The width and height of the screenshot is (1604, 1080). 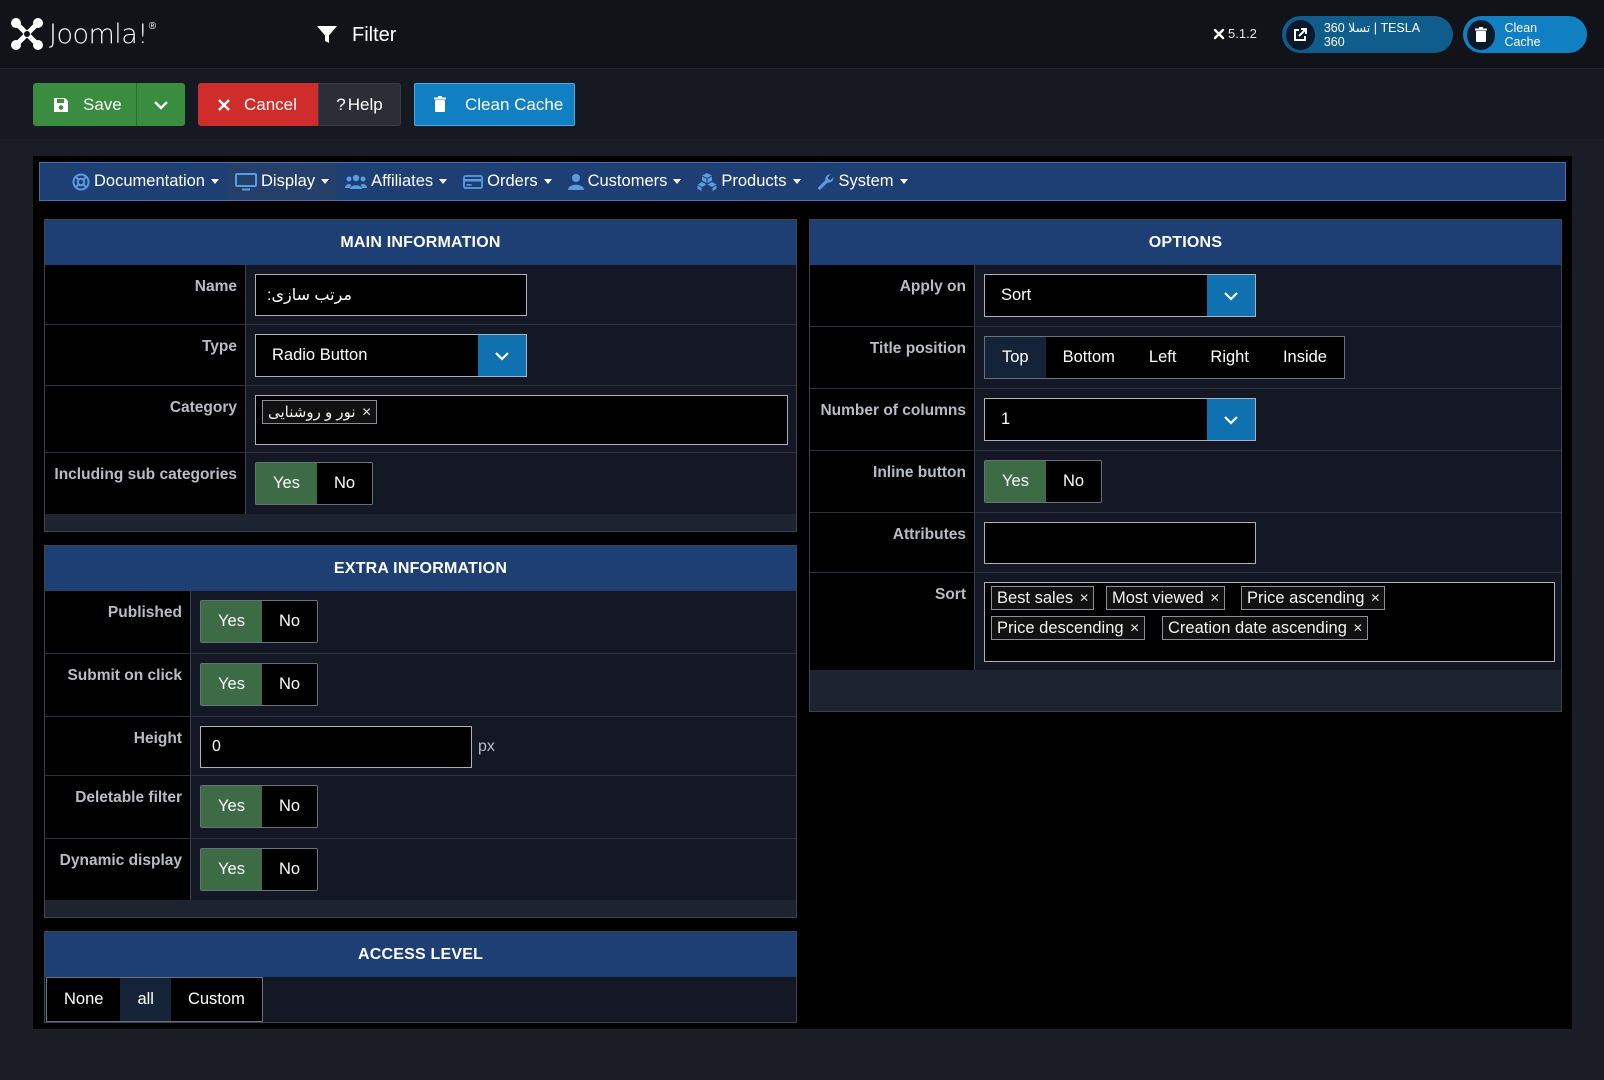 What do you see at coordinates (514, 104) in the screenshot?
I see `clean-cache-label: Clean Cache` at bounding box center [514, 104].